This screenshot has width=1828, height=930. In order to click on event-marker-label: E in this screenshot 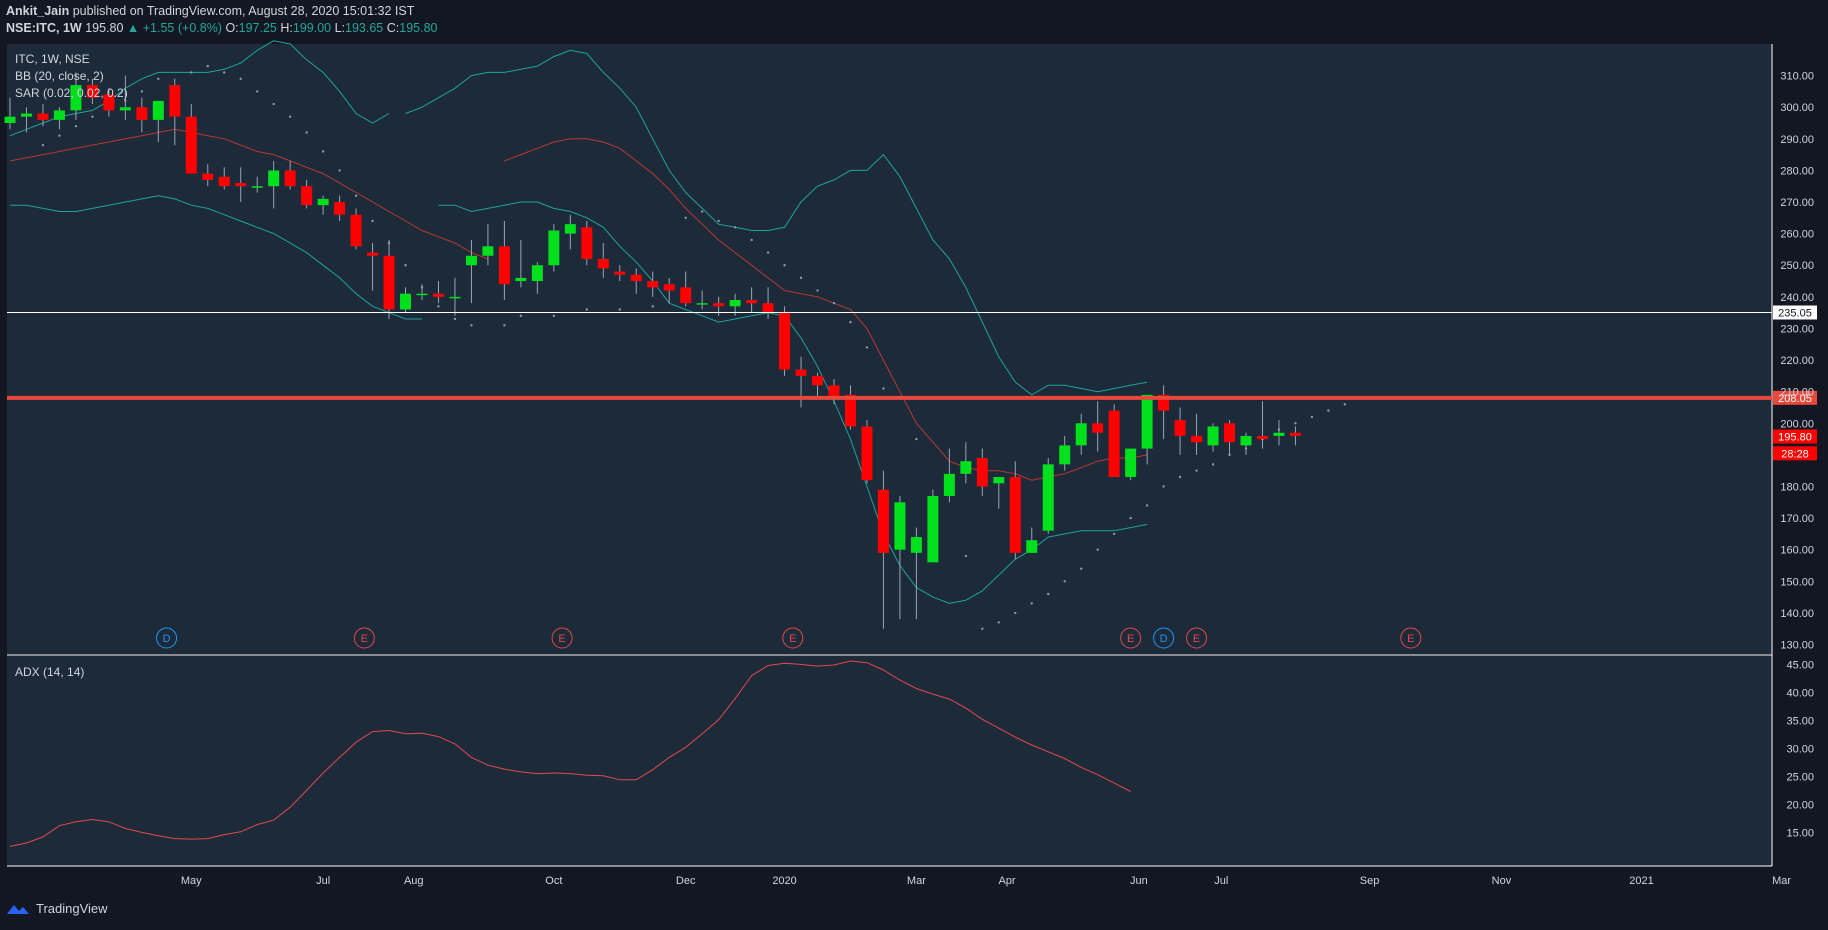, I will do `click(1410, 639)`.